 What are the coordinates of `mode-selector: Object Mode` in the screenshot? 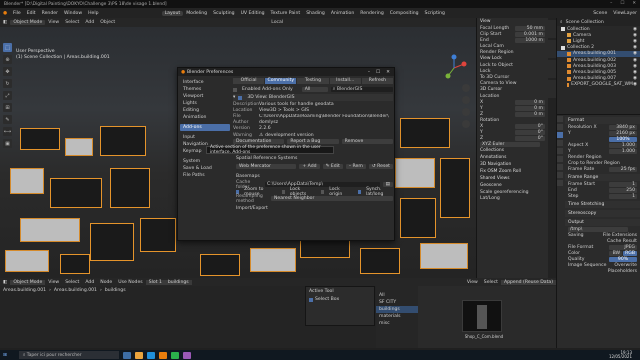 It's located at (28, 22).